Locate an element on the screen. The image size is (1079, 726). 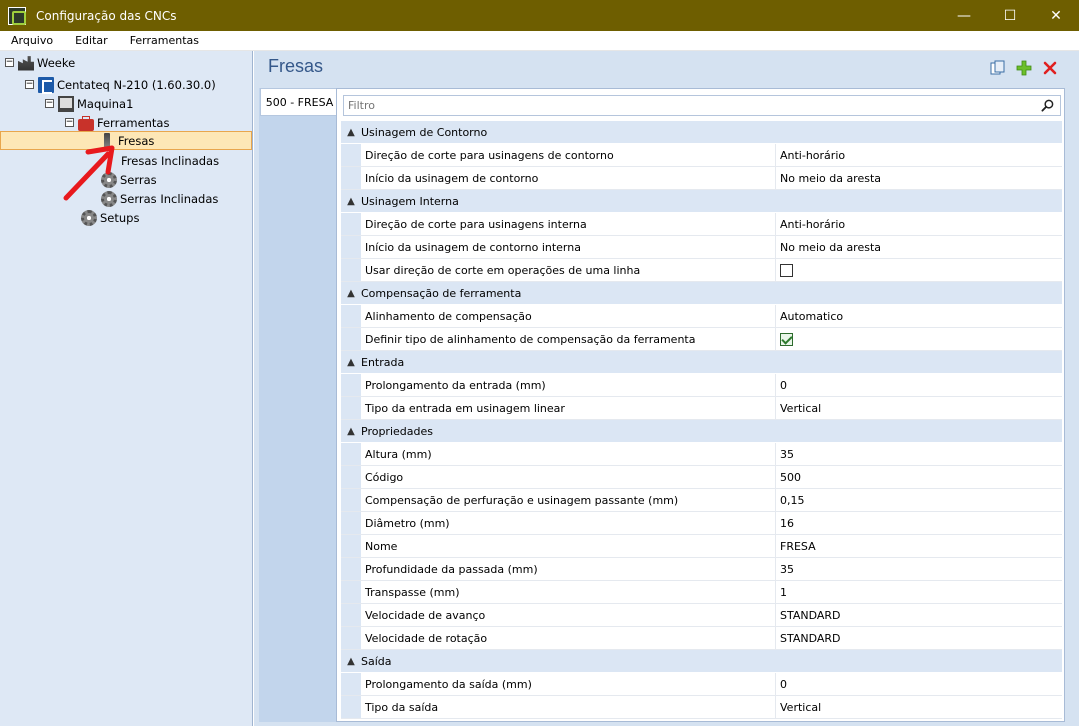
maximize-button: ☐ is located at coordinates (1010, 15).